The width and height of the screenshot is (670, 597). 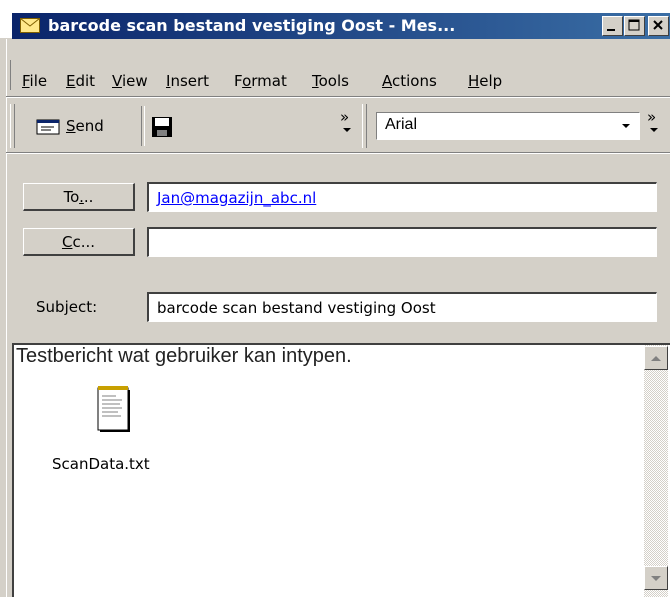 What do you see at coordinates (654, 130) in the screenshot?
I see `format-overflow-arrow-icon` at bounding box center [654, 130].